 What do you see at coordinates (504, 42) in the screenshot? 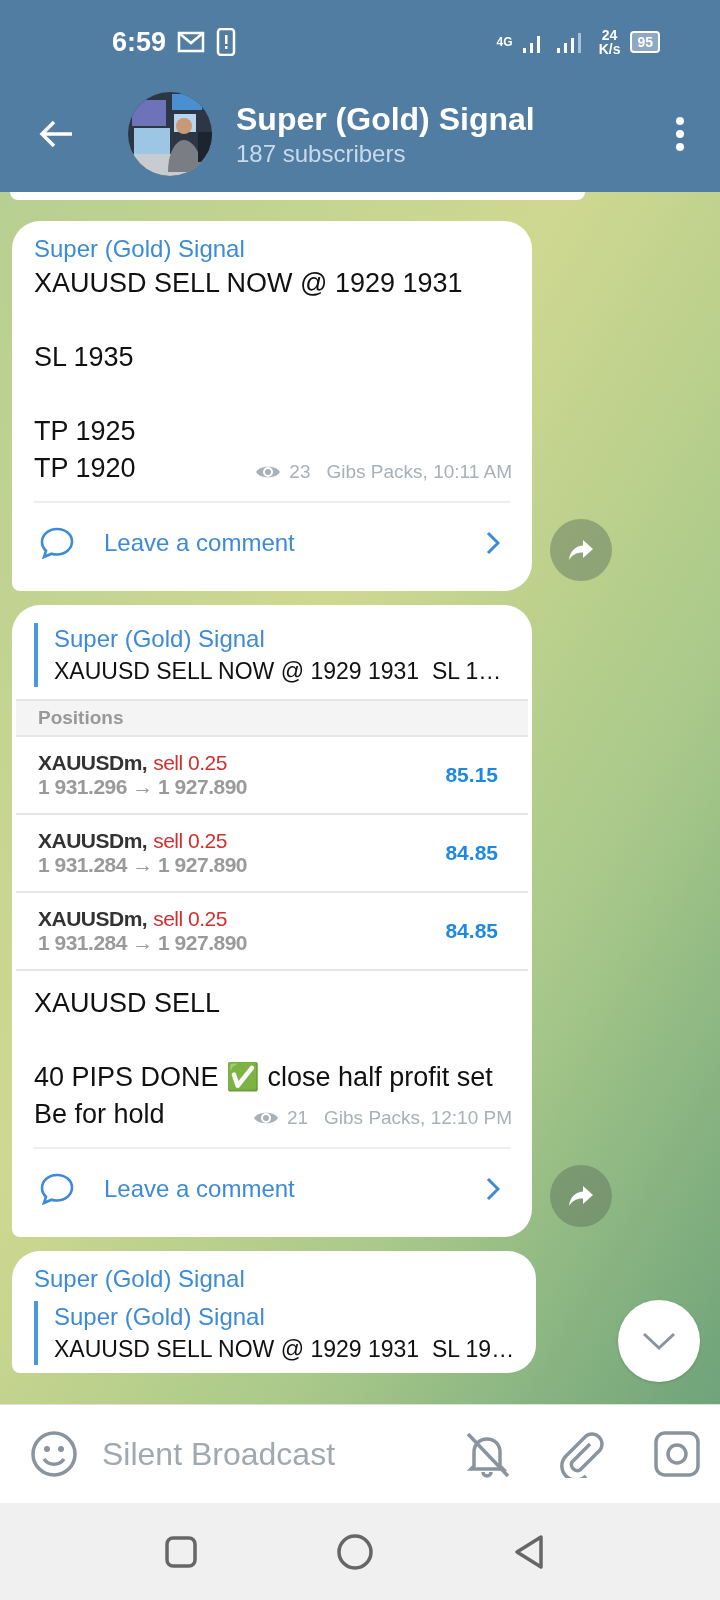
I see `network-type: 4G` at bounding box center [504, 42].